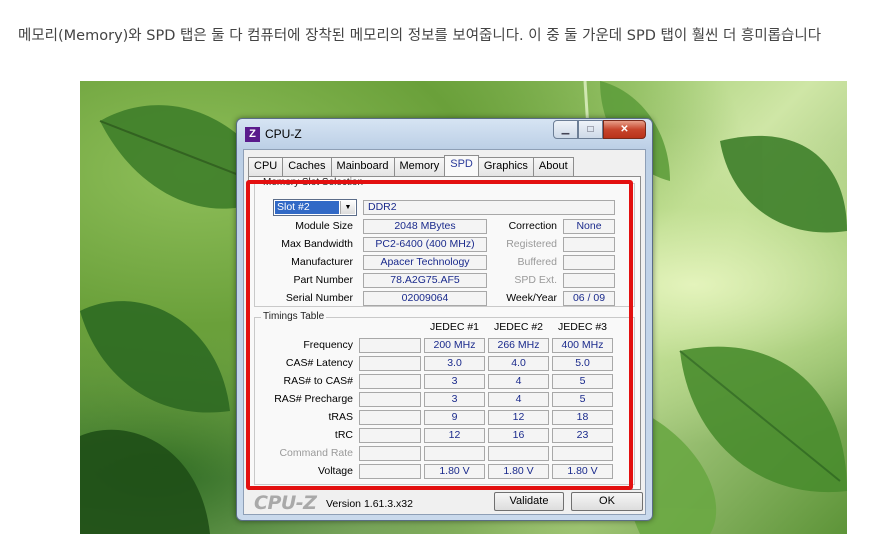  Describe the element at coordinates (518, 399) in the screenshot. I see `ras-precharge-jedec2-value: 4` at that location.